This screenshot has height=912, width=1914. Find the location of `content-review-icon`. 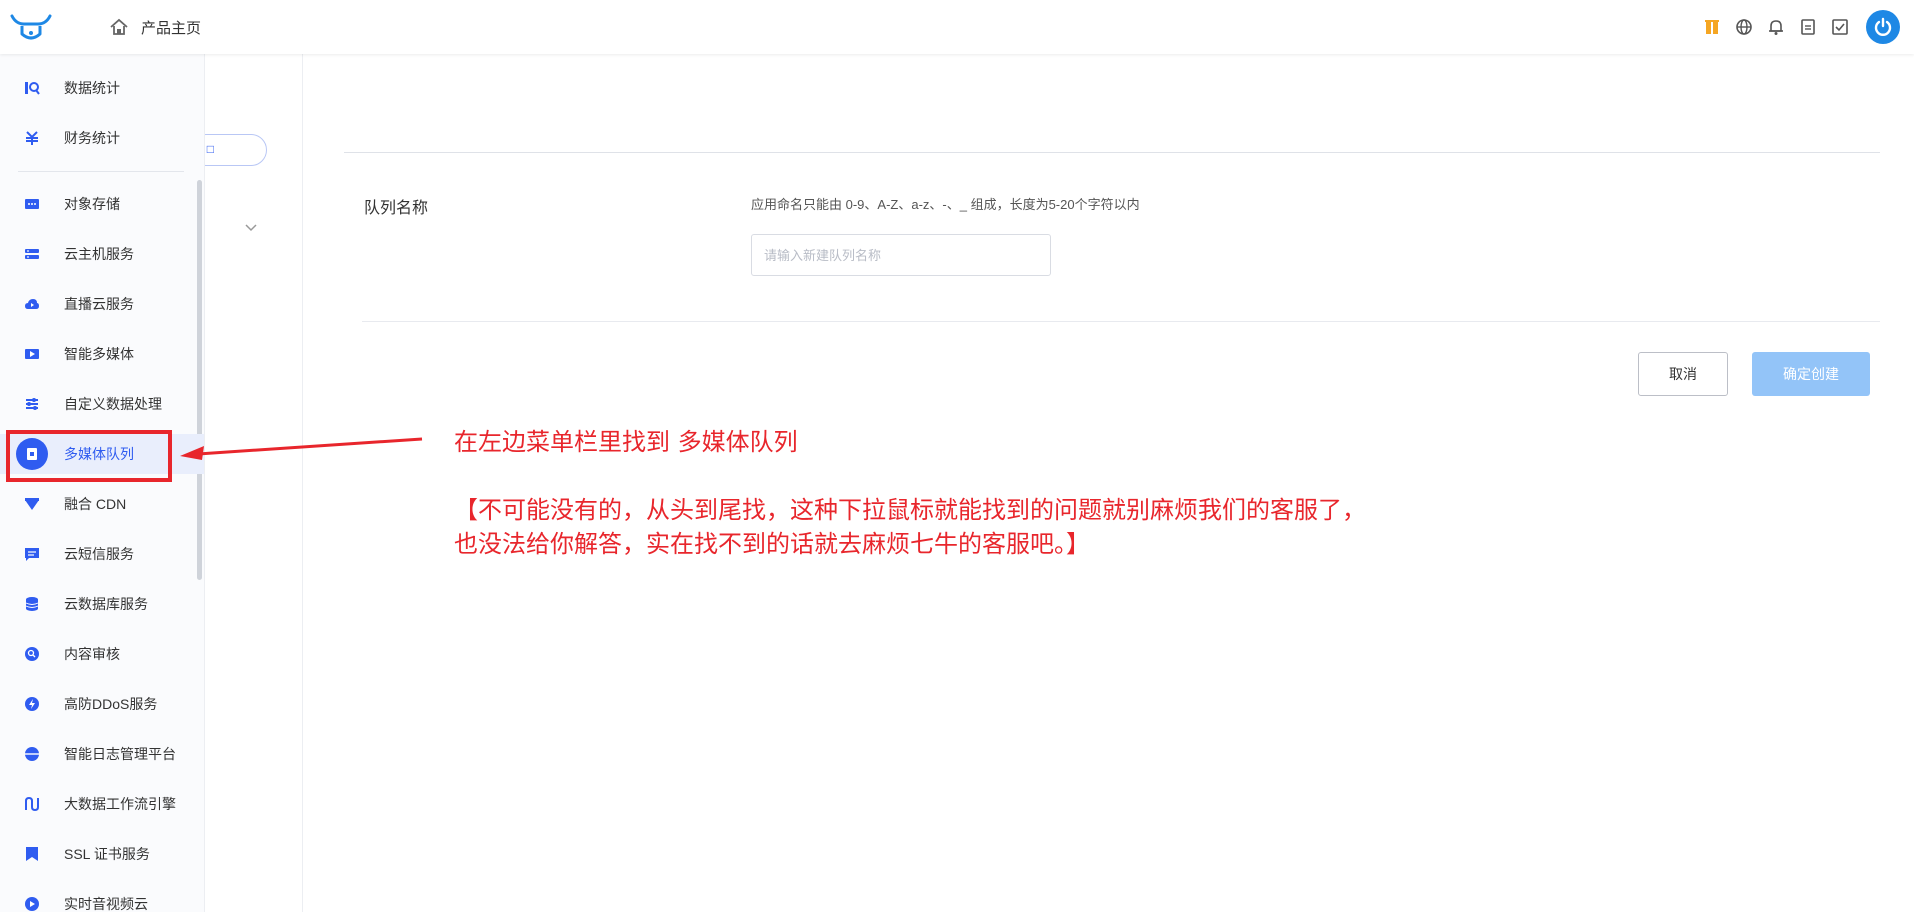

content-review-icon is located at coordinates (32, 654).